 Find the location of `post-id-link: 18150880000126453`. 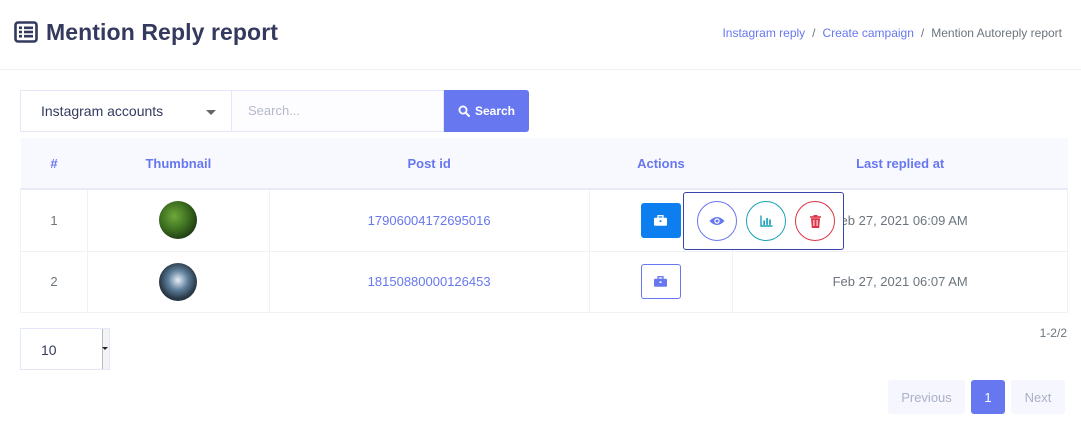

post-id-link: 18150880000126453 is located at coordinates (429, 281).